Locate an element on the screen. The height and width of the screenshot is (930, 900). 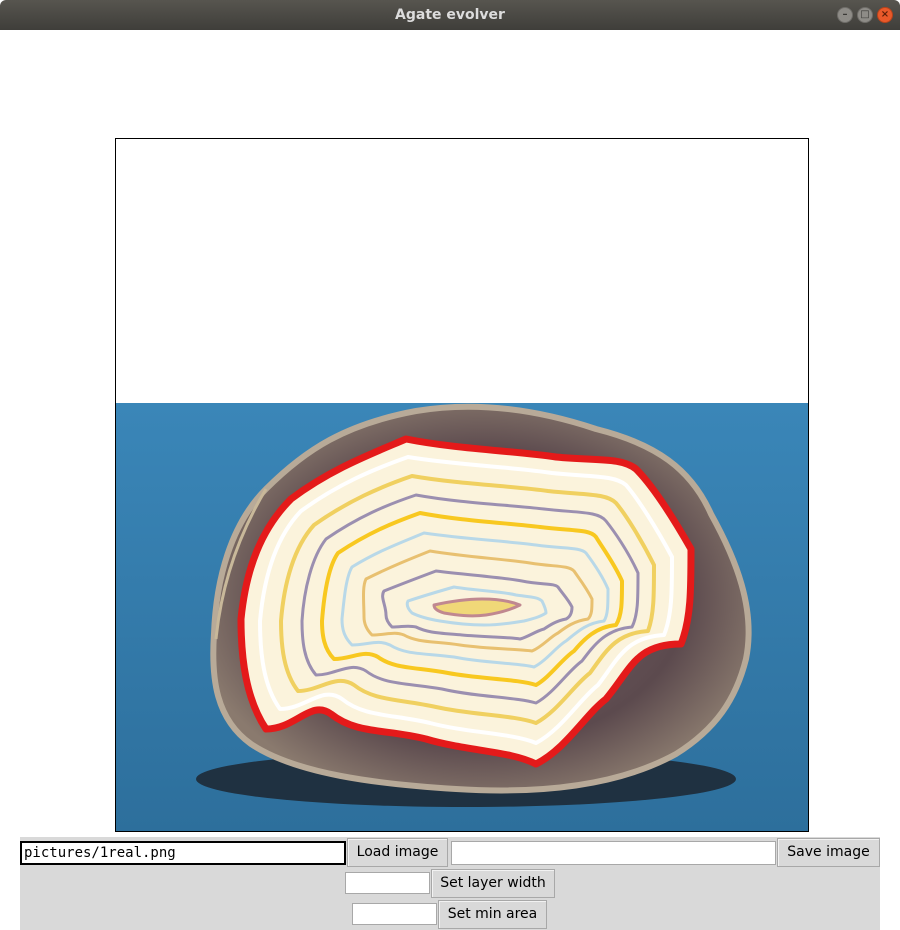
save-path-input is located at coordinates (613, 853).